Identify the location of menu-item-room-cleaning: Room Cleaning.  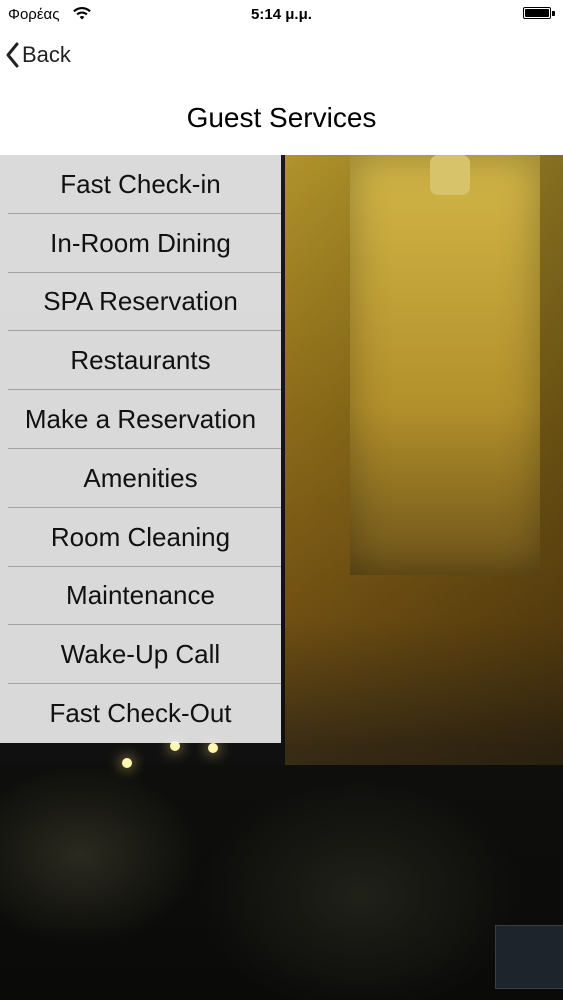
(140, 537).